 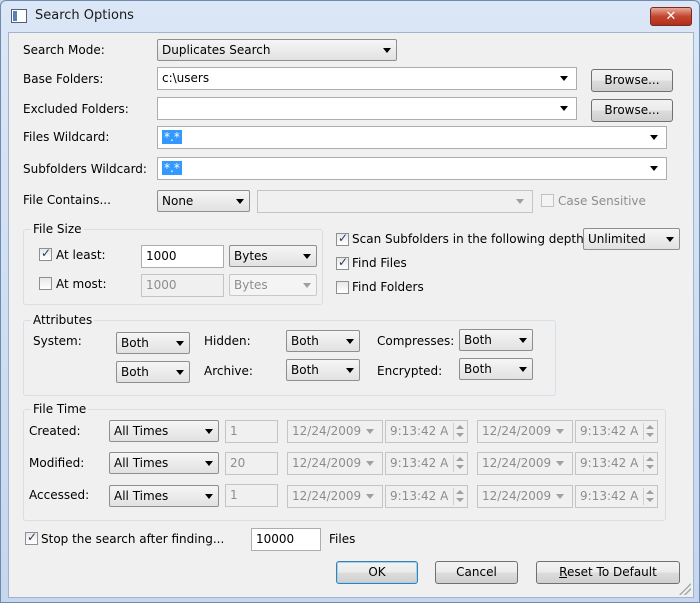 I want to click on subfolders-wildcard-label: Subfolders Wildcard:, so click(x=85, y=169).